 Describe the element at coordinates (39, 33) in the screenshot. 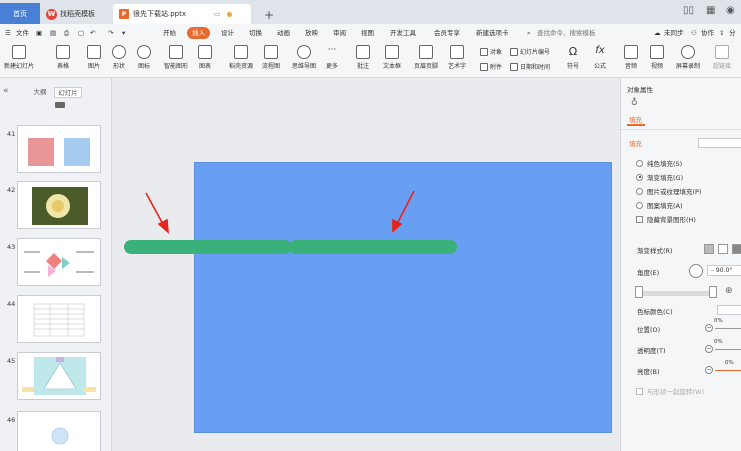

I see `save-icon: ▣` at that location.